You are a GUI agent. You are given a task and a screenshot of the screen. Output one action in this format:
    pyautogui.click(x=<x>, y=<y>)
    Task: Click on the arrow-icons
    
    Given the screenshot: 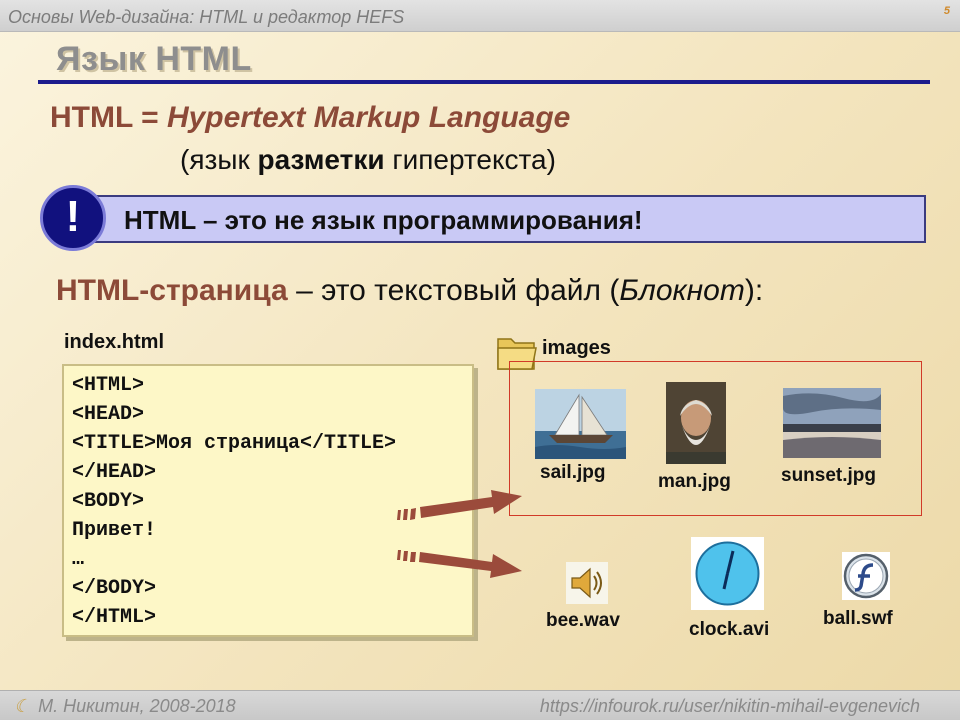 What is the action you would take?
    pyautogui.click(x=459, y=534)
    